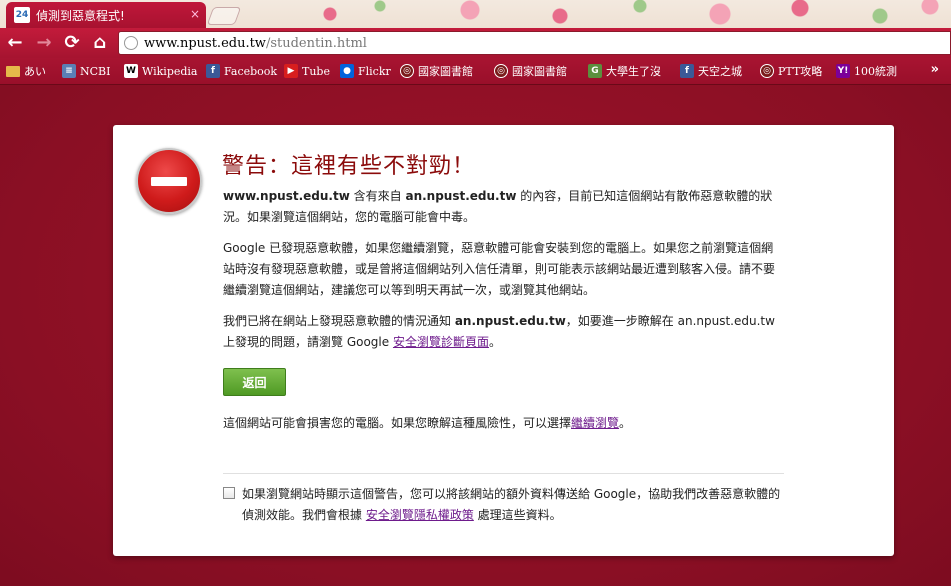  What do you see at coordinates (205, 43) in the screenshot?
I see `url-host: www.npust.edu.tw` at bounding box center [205, 43].